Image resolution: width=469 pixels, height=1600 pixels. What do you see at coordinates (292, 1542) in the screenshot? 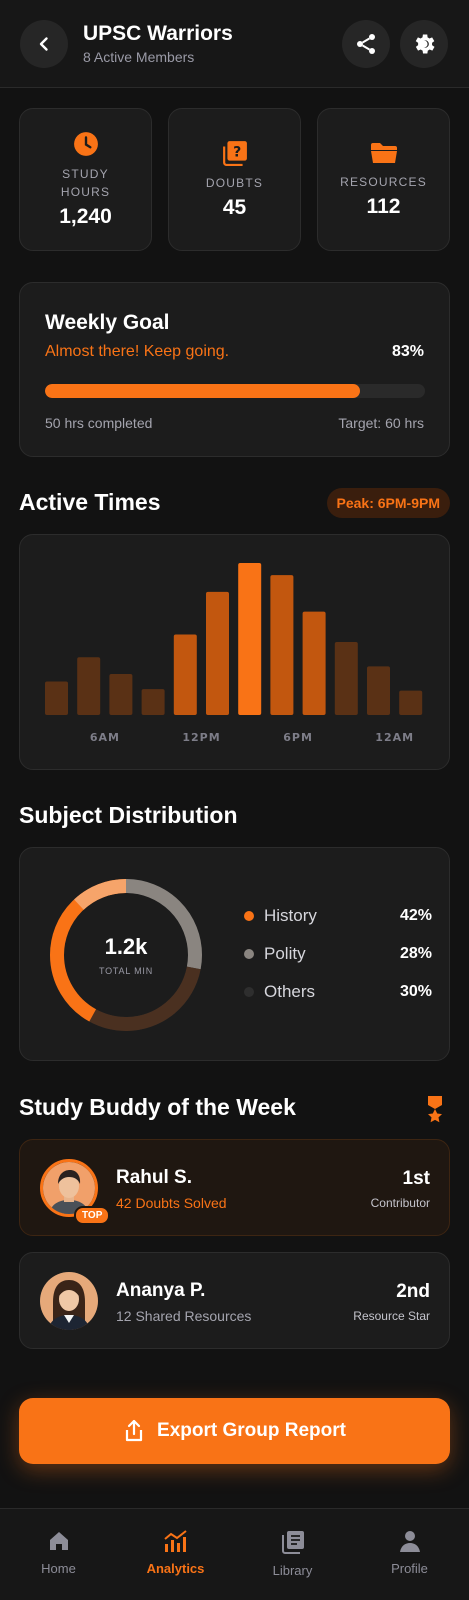
I see `library-icon` at bounding box center [292, 1542].